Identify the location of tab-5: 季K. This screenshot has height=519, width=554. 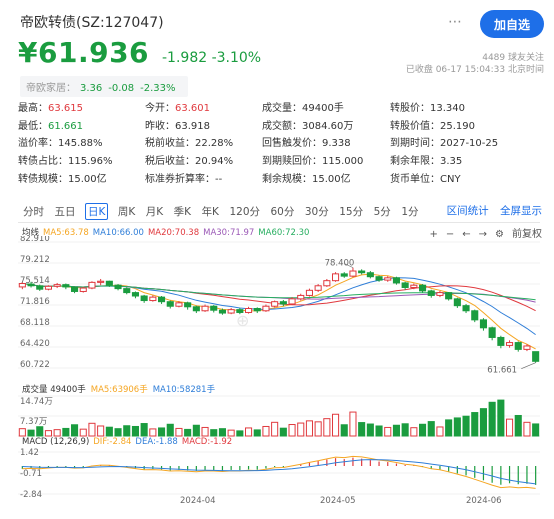
(182, 211).